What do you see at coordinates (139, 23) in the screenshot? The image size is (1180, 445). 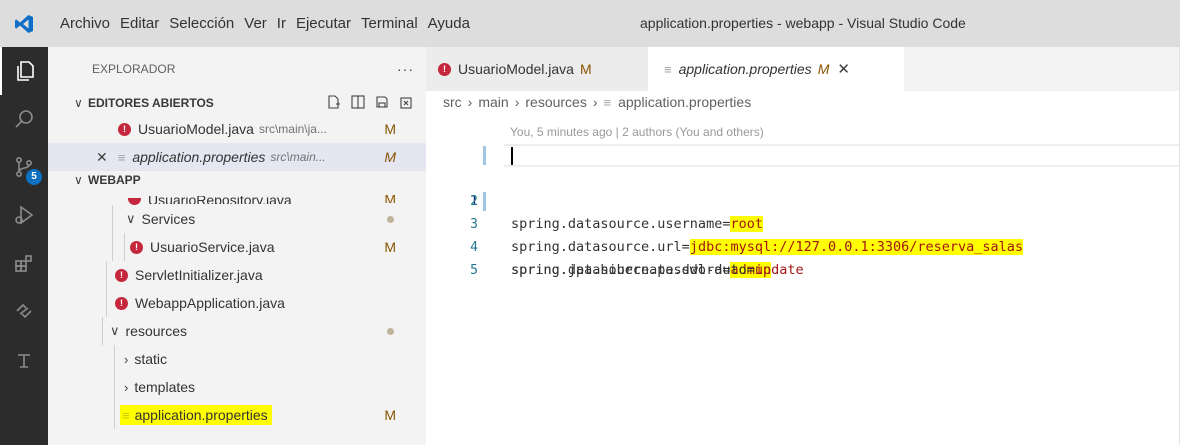 I see `menu-editar: Editar` at bounding box center [139, 23].